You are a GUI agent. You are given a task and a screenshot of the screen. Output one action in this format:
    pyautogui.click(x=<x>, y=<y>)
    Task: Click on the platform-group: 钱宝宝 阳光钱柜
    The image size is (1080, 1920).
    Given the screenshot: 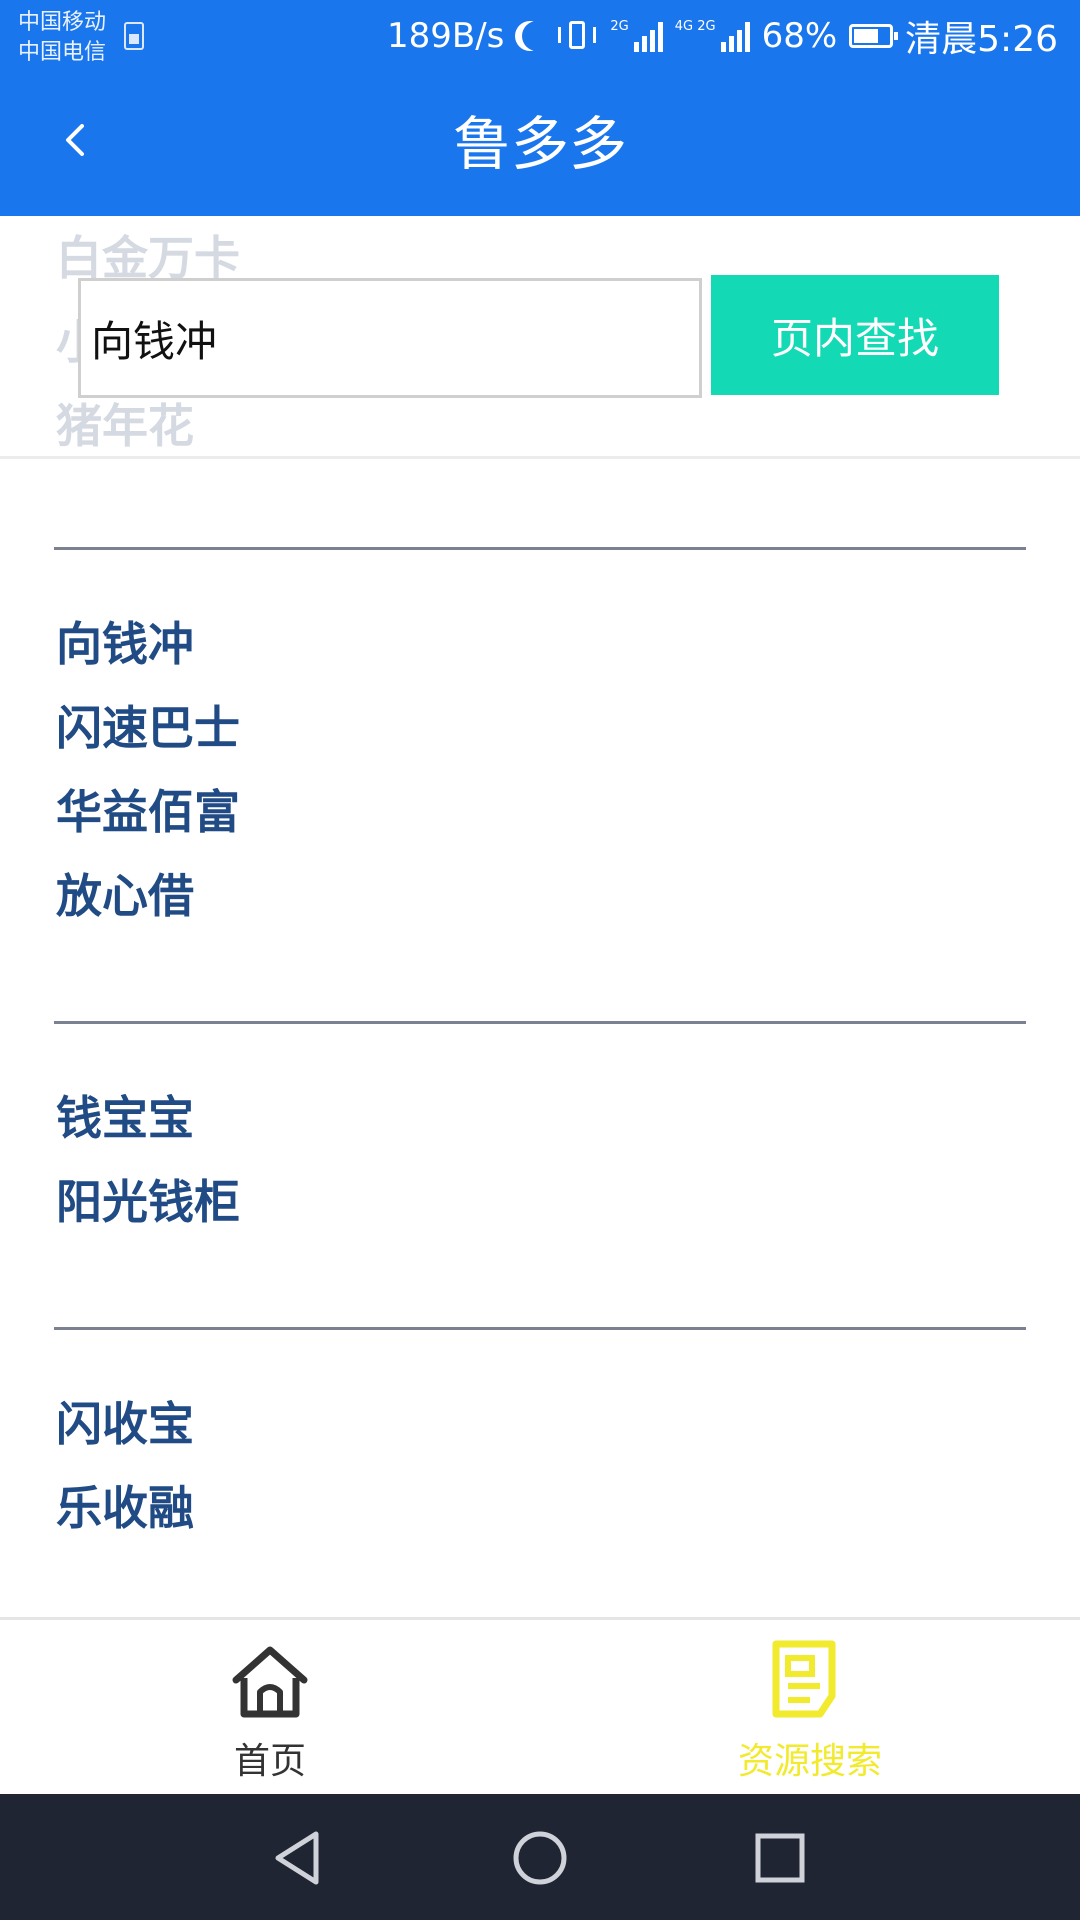 What is the action you would take?
    pyautogui.click(x=148, y=1160)
    